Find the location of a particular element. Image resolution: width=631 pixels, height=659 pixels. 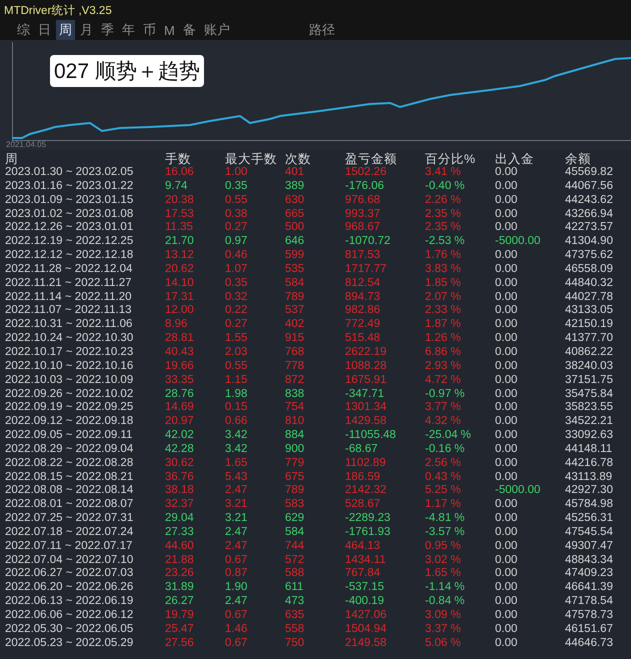

table-cell-text: 1.17 % is located at coordinates (443, 505).